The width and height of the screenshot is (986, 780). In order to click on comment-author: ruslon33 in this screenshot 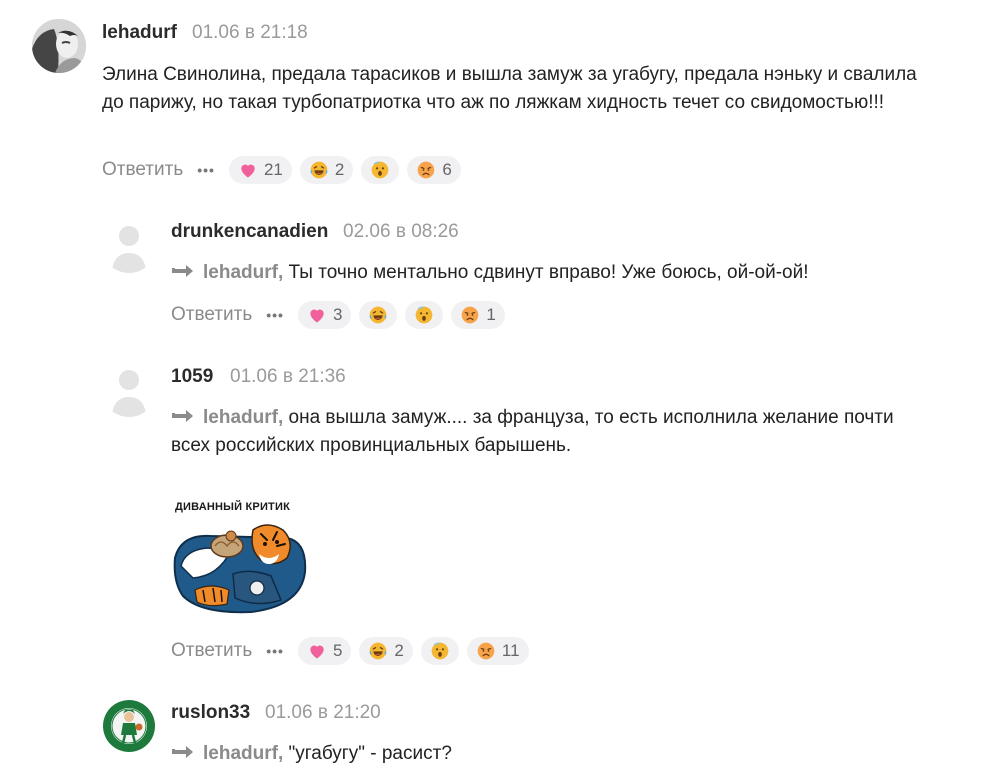, I will do `click(210, 713)`.